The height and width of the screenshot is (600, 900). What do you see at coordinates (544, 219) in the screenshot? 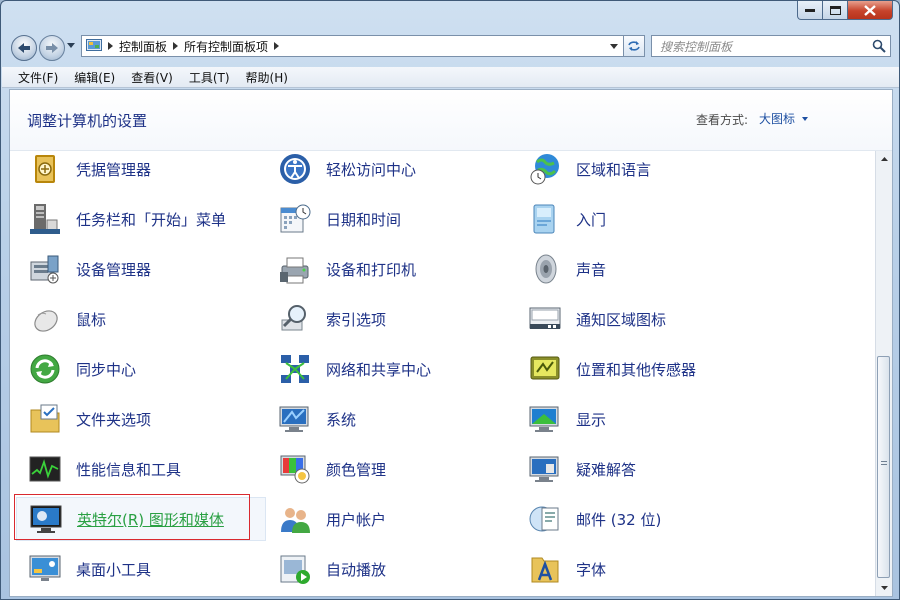
I see `getting-started-icon` at bounding box center [544, 219].